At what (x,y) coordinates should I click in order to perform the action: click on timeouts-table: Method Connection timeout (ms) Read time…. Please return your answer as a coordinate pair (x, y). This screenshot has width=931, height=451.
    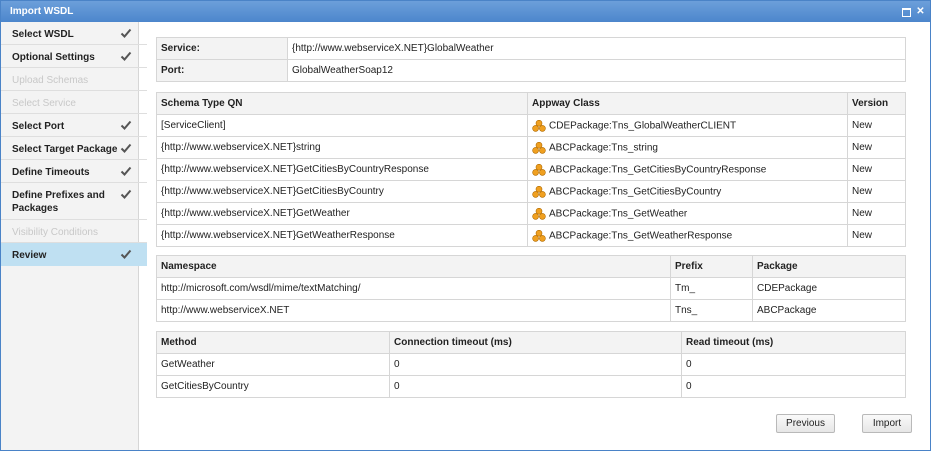
    Looking at the image, I should click on (531, 364).